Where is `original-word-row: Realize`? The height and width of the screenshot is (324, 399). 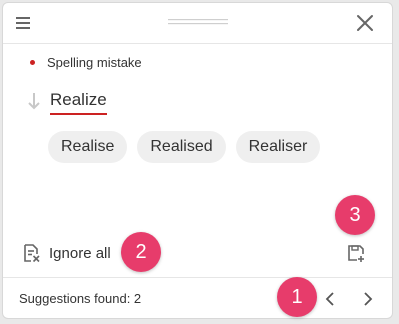 original-word-row: Realize is located at coordinates (67, 101).